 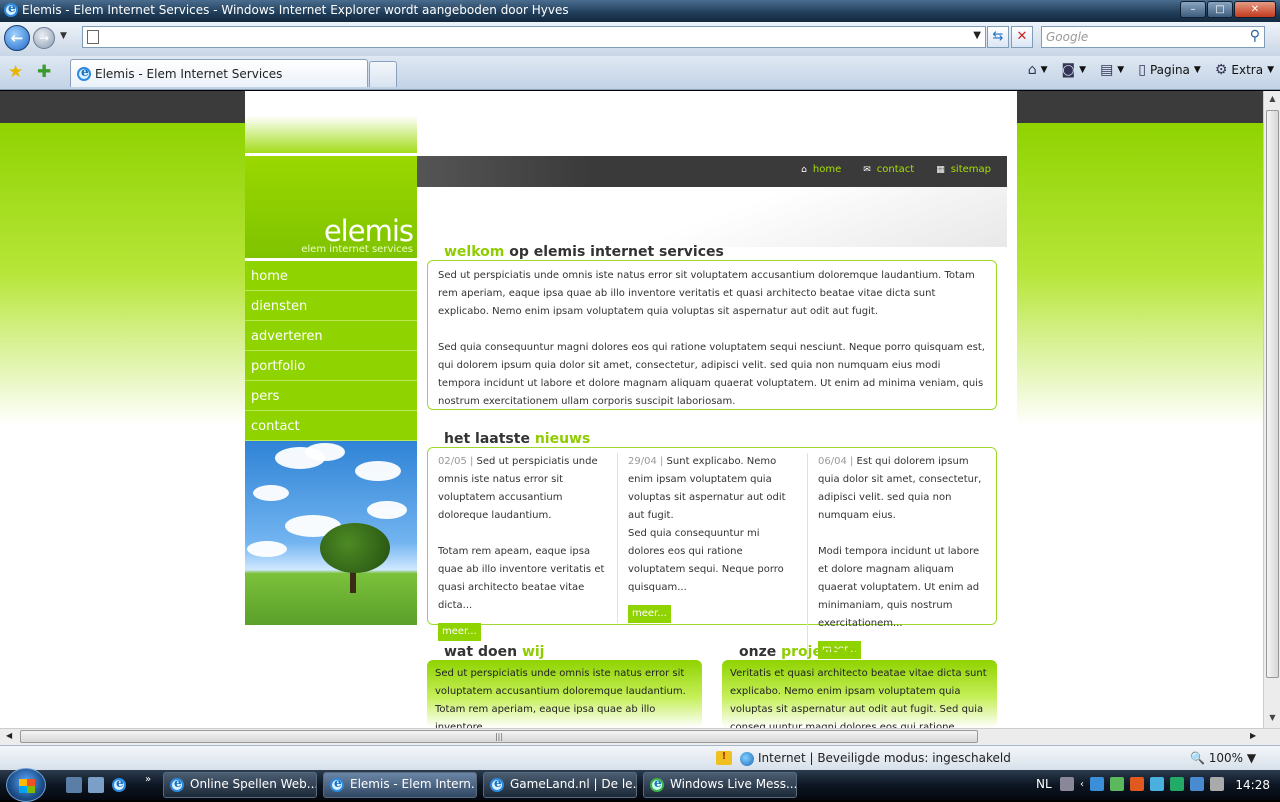 What do you see at coordinates (963, 169) in the screenshot?
I see `topnav-sitemap: ▦ sitemap` at bounding box center [963, 169].